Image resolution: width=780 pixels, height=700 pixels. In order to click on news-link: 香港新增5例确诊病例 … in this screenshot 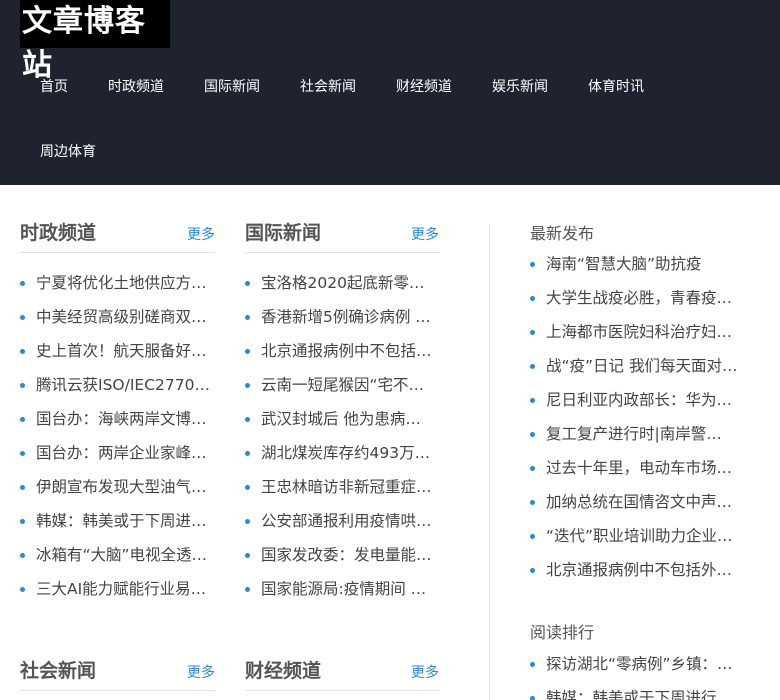, I will do `click(351, 317)`.